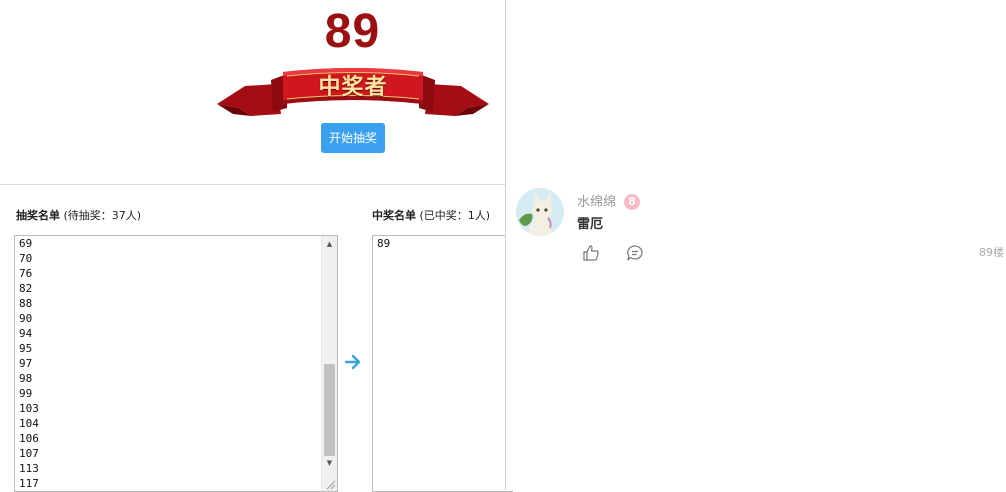 This screenshot has height=492, width=1006. I want to click on user-level-badge: 8, so click(632, 202).